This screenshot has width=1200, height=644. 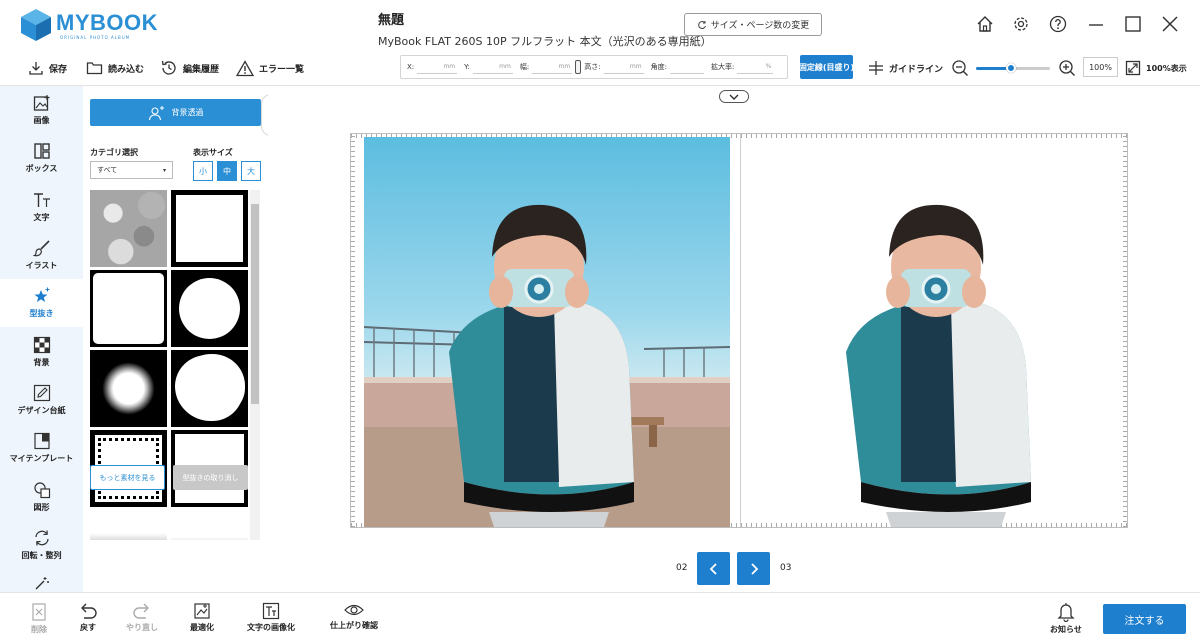 I want to click on sidebar-item-text: 文字, so click(x=41, y=207).